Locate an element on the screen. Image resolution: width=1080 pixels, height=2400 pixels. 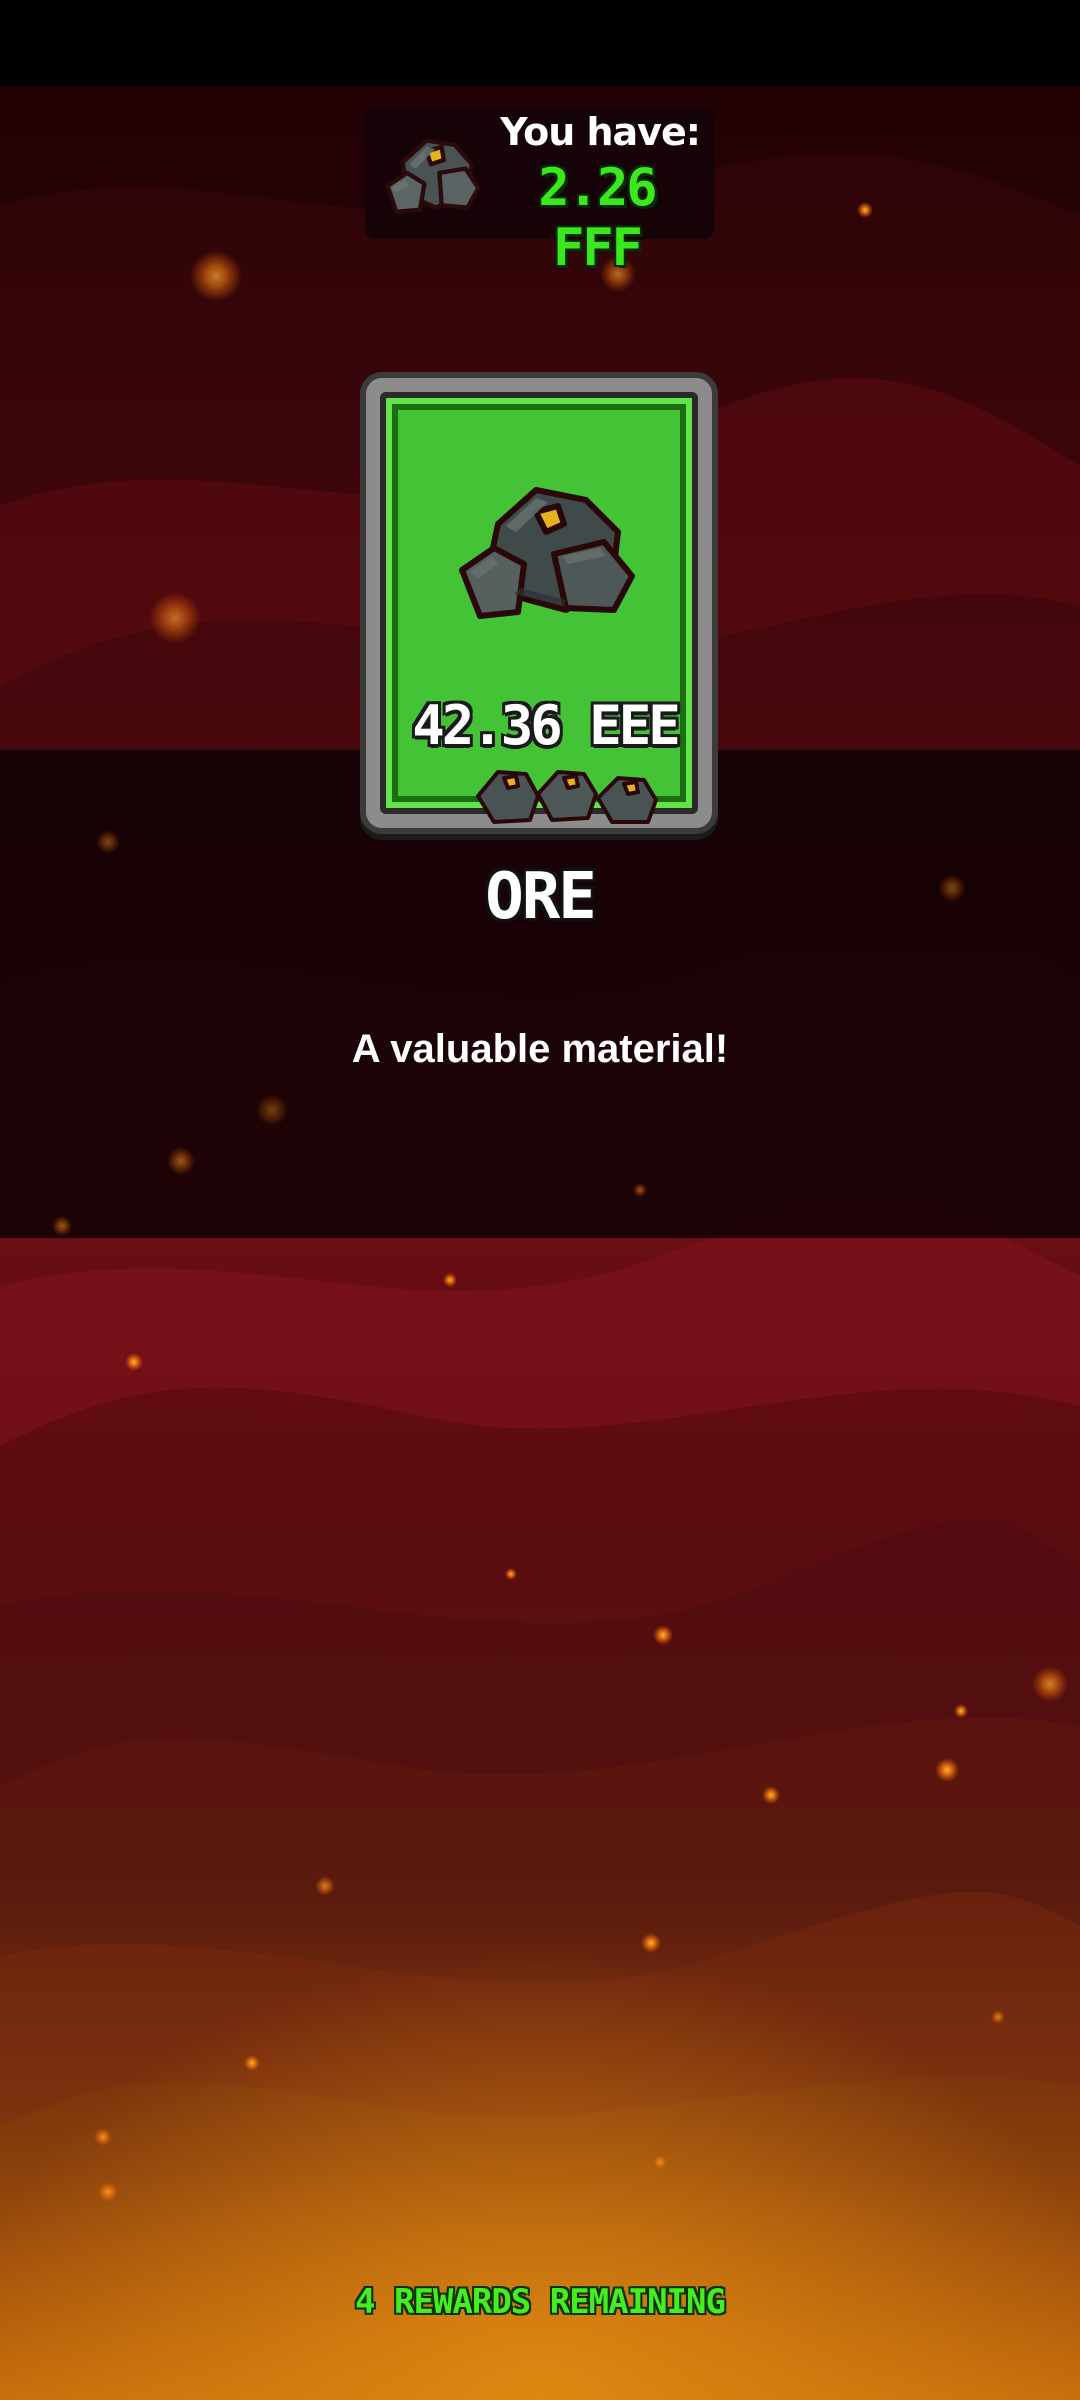
item-name: ORE is located at coordinates (541, 897).